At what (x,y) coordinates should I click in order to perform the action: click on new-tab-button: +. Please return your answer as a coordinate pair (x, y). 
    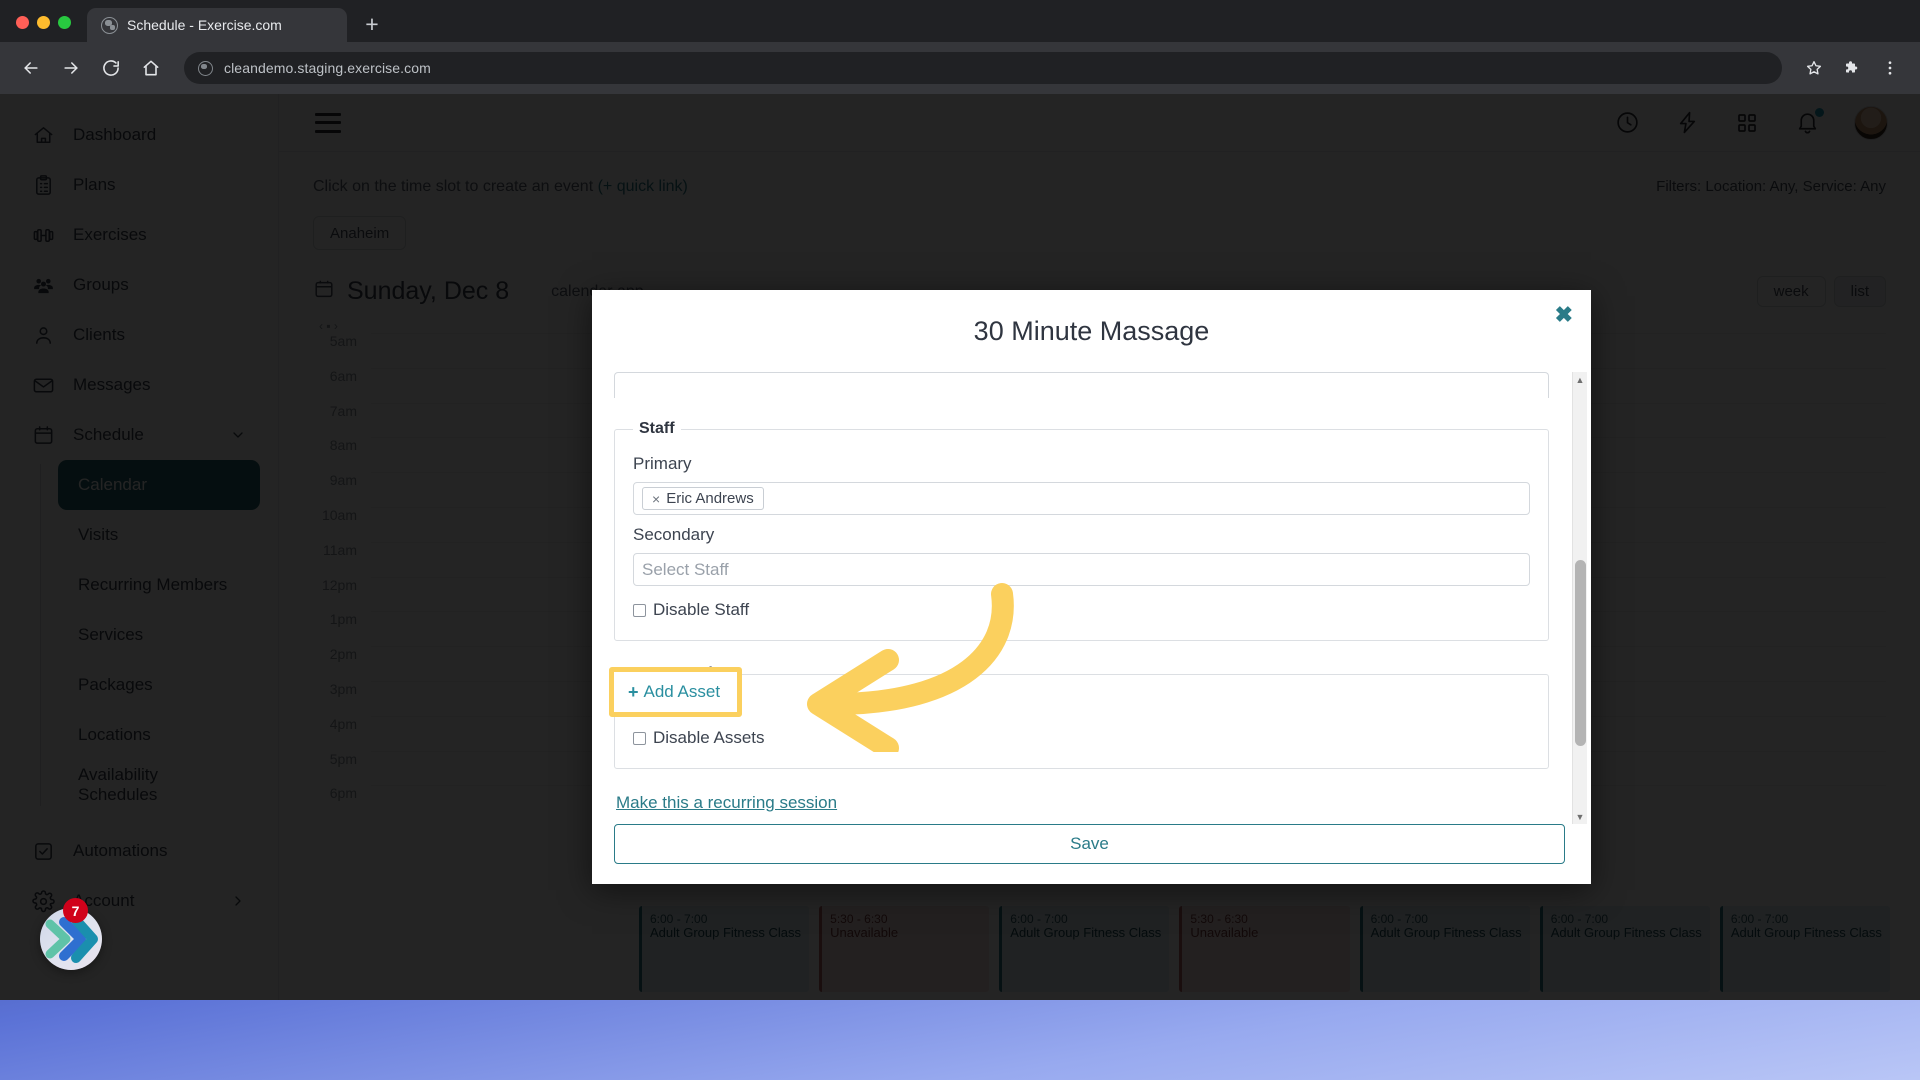
    Looking at the image, I should click on (372, 24).